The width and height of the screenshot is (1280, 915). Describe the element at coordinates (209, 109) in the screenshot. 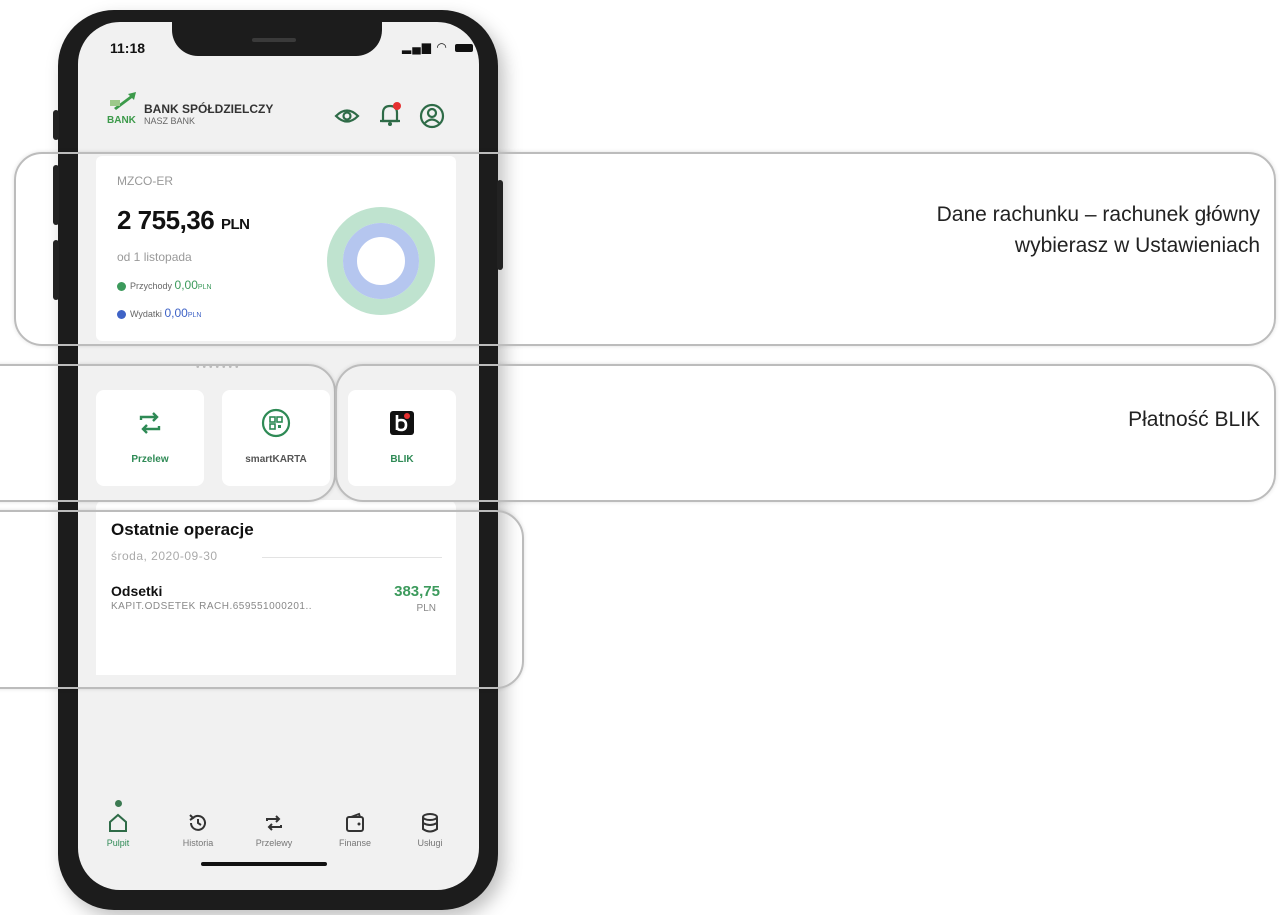

I see `logo-title: BANK SPÓŁDZIELCZY` at that location.